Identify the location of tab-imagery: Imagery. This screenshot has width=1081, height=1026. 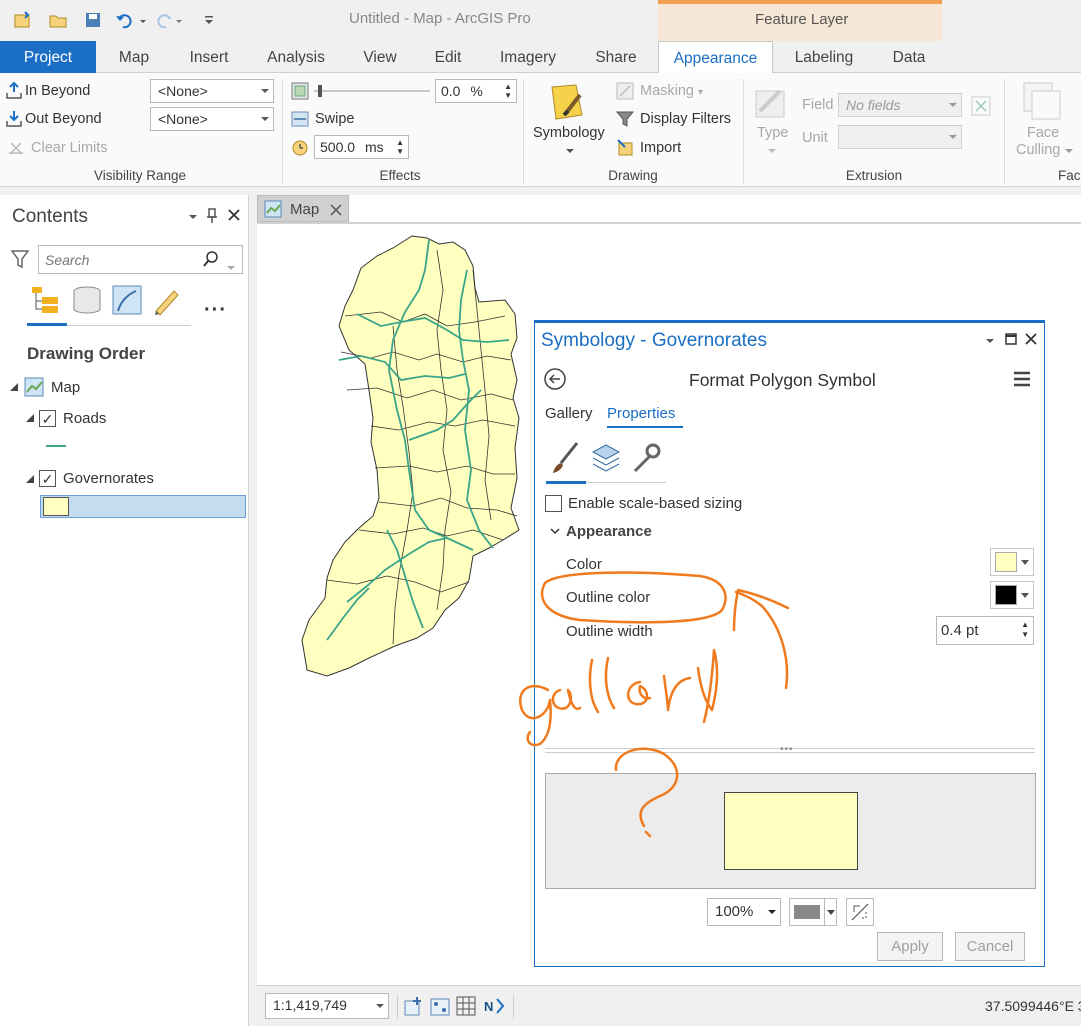
(528, 57).